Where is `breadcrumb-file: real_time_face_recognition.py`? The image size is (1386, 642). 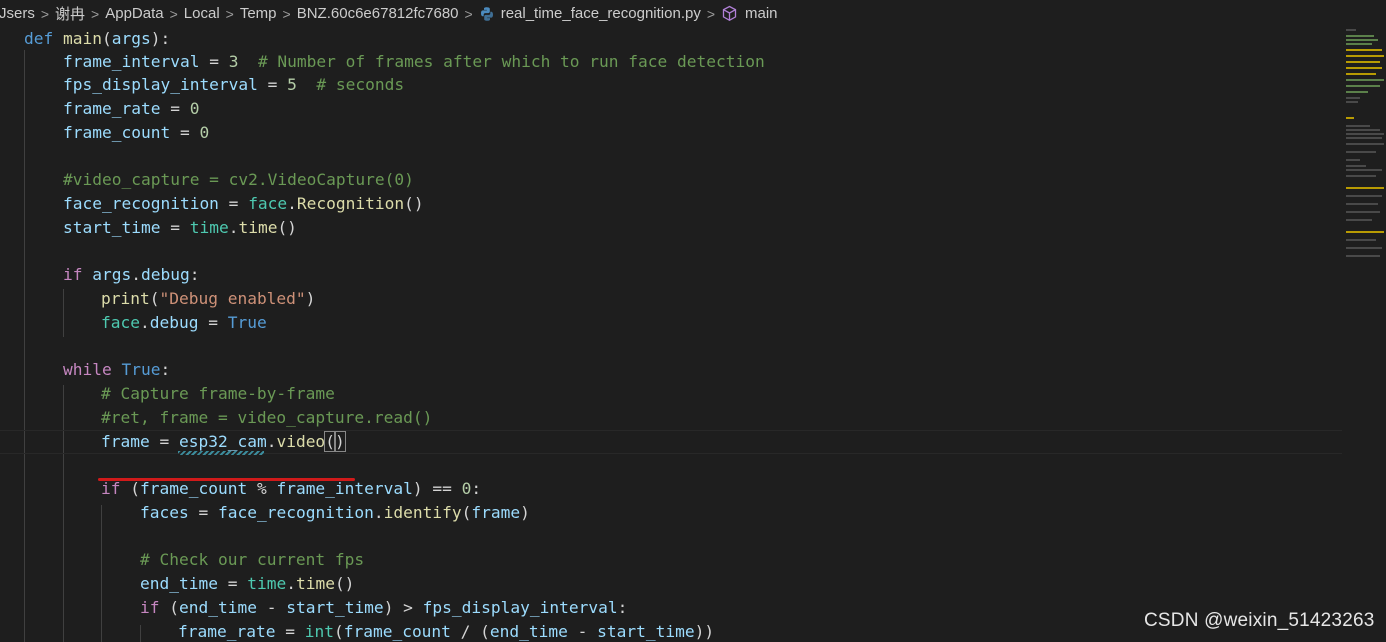
breadcrumb-file: real_time_face_recognition.py is located at coordinates (601, 13).